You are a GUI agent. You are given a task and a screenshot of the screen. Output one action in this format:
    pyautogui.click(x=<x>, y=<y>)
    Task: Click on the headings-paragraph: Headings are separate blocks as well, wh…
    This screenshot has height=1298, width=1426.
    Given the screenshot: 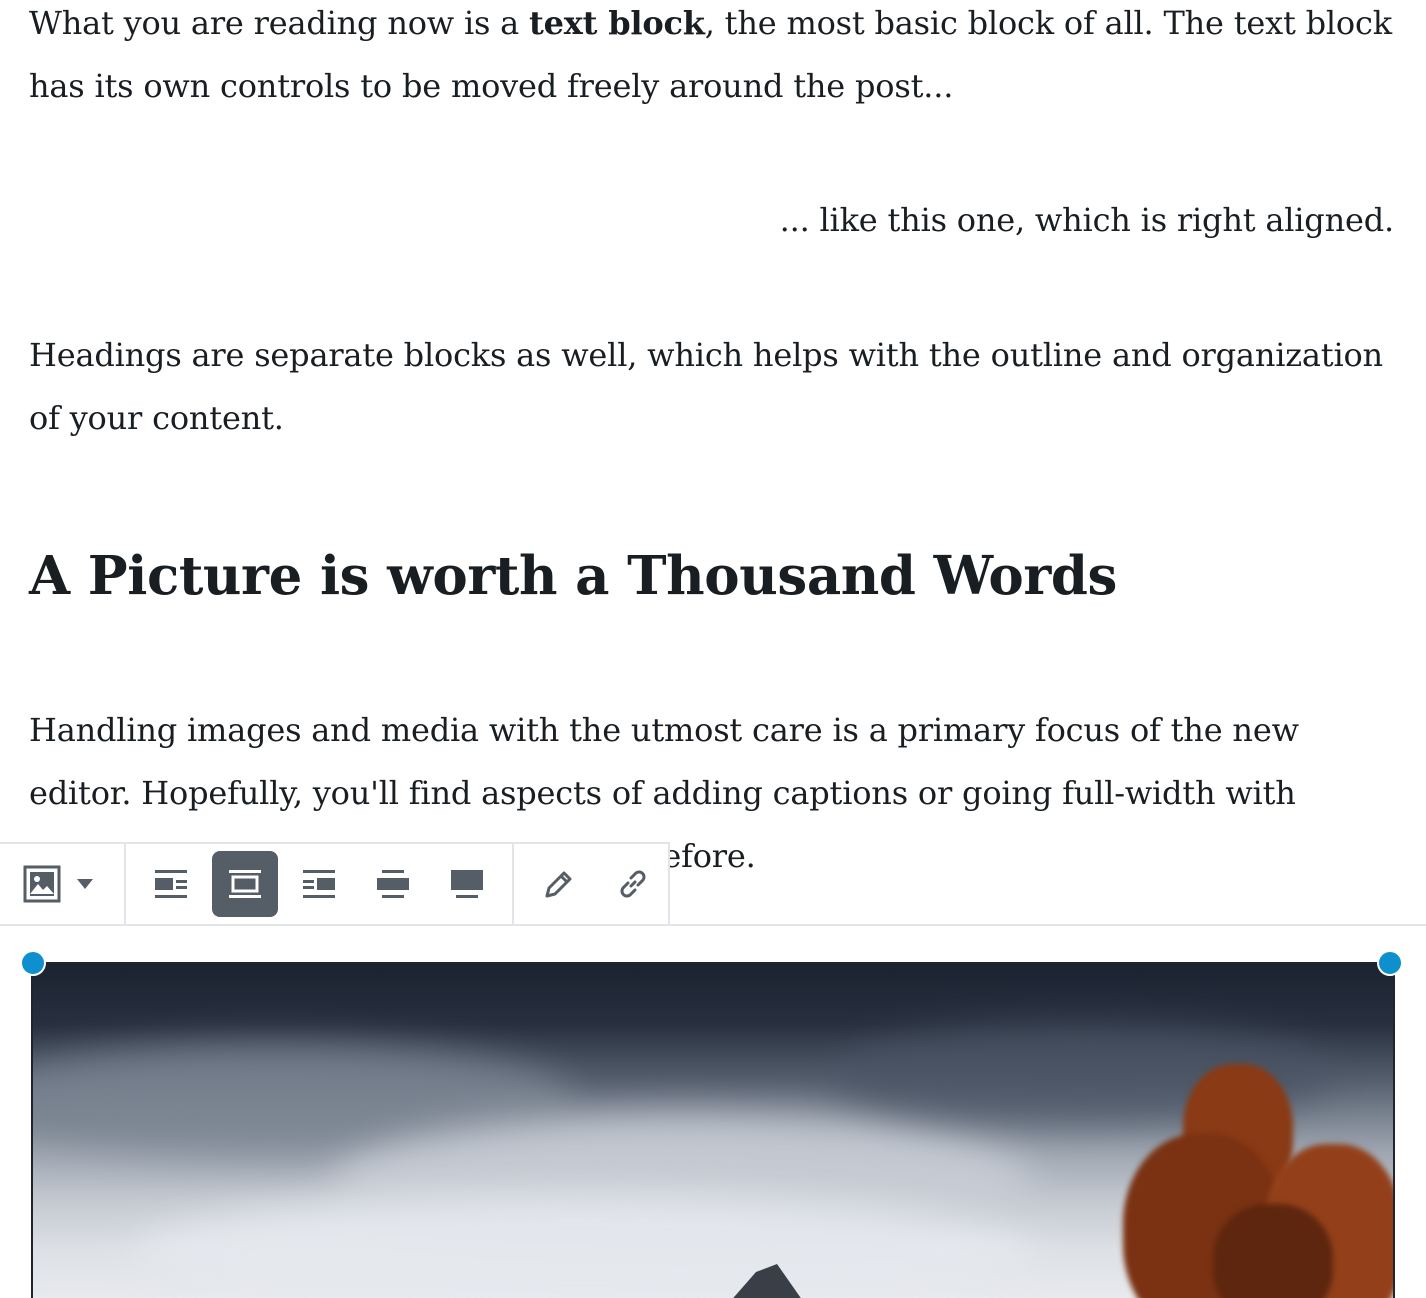 What is the action you would take?
    pyautogui.click(x=714, y=387)
    